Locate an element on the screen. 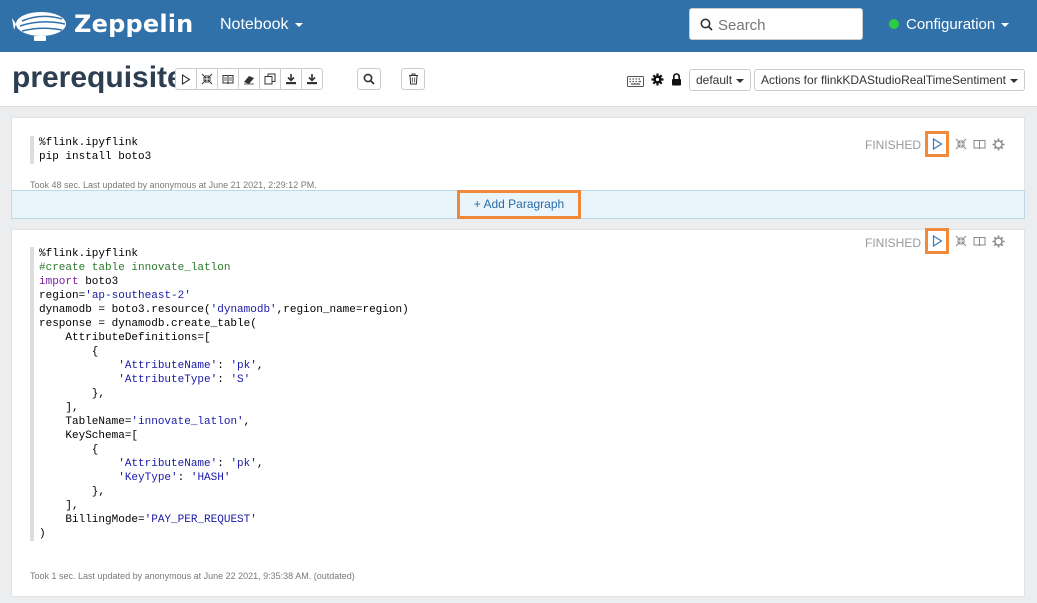  code-line: pip install boto3 is located at coordinates (95, 157).